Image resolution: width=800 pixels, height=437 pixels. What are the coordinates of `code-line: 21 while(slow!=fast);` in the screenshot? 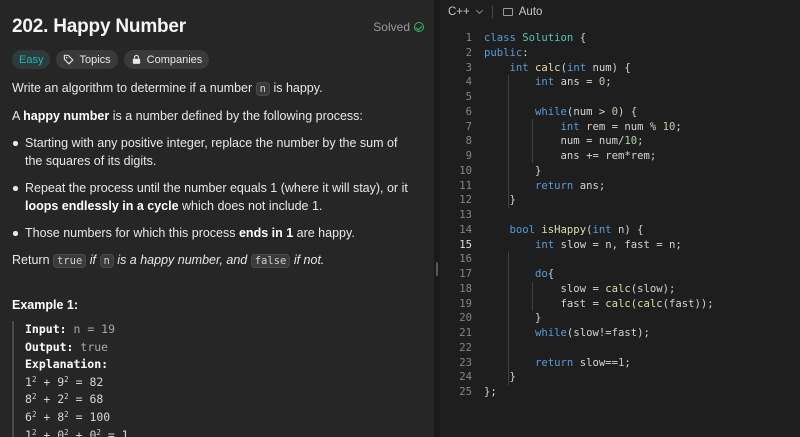 It's located at (620, 333).